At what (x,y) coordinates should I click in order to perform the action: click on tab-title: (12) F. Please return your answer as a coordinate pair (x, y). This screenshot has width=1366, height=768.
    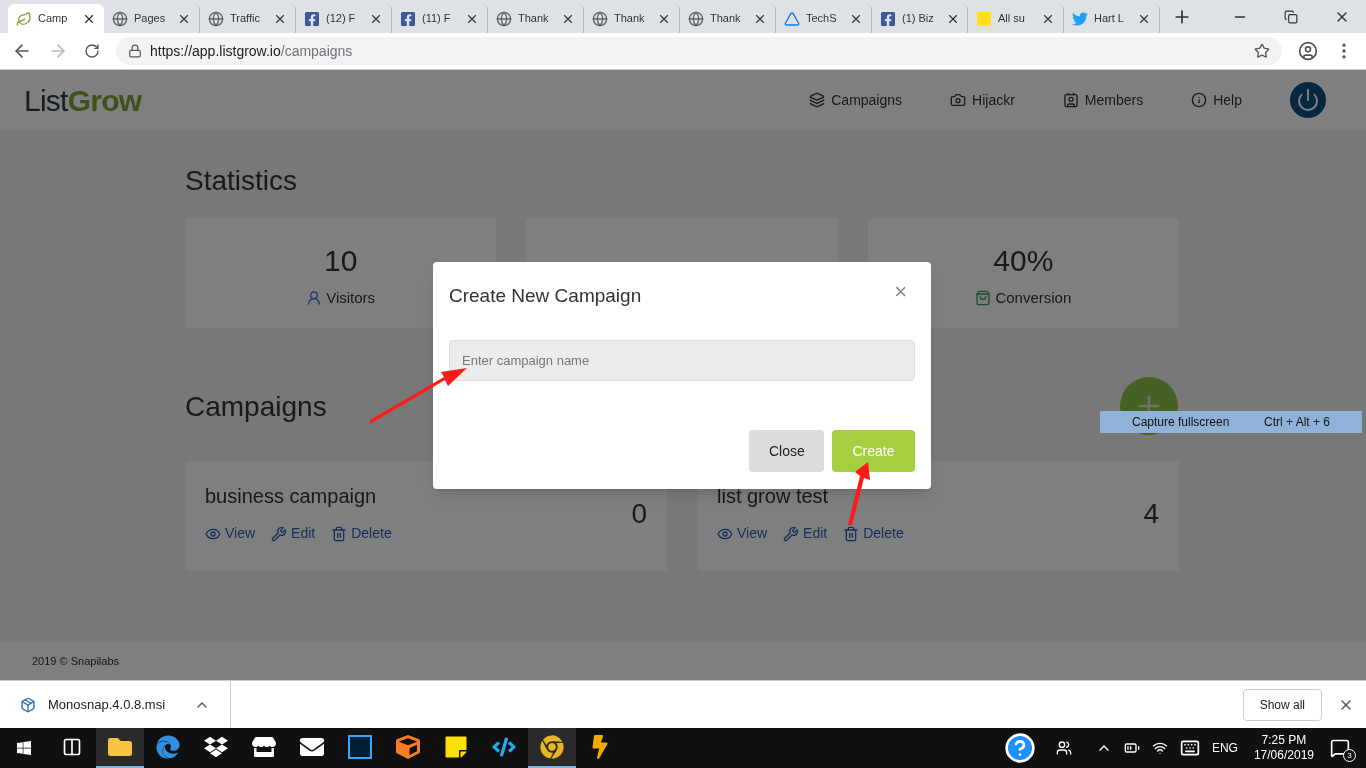
    Looking at the image, I should click on (341, 19).